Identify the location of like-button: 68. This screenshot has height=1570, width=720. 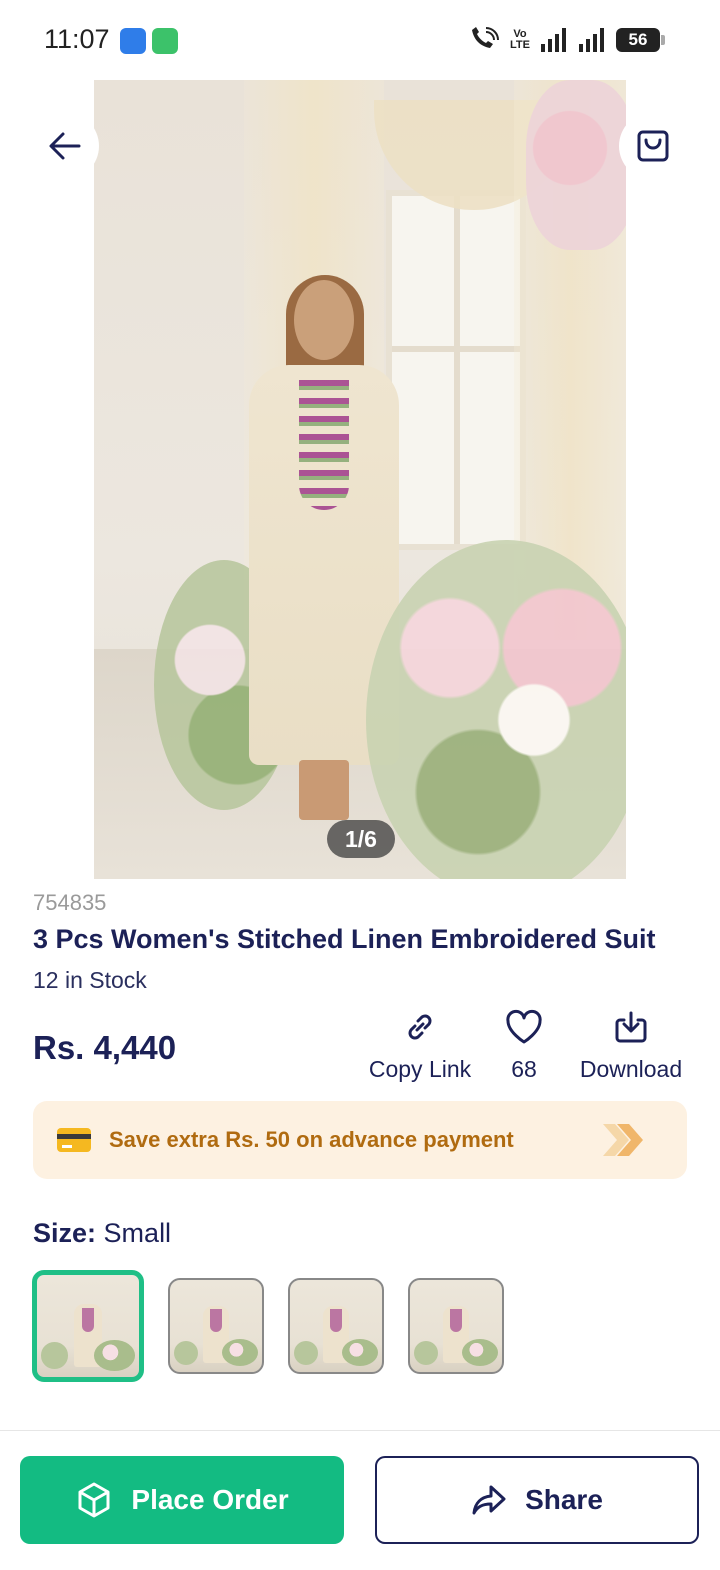
(524, 1045).